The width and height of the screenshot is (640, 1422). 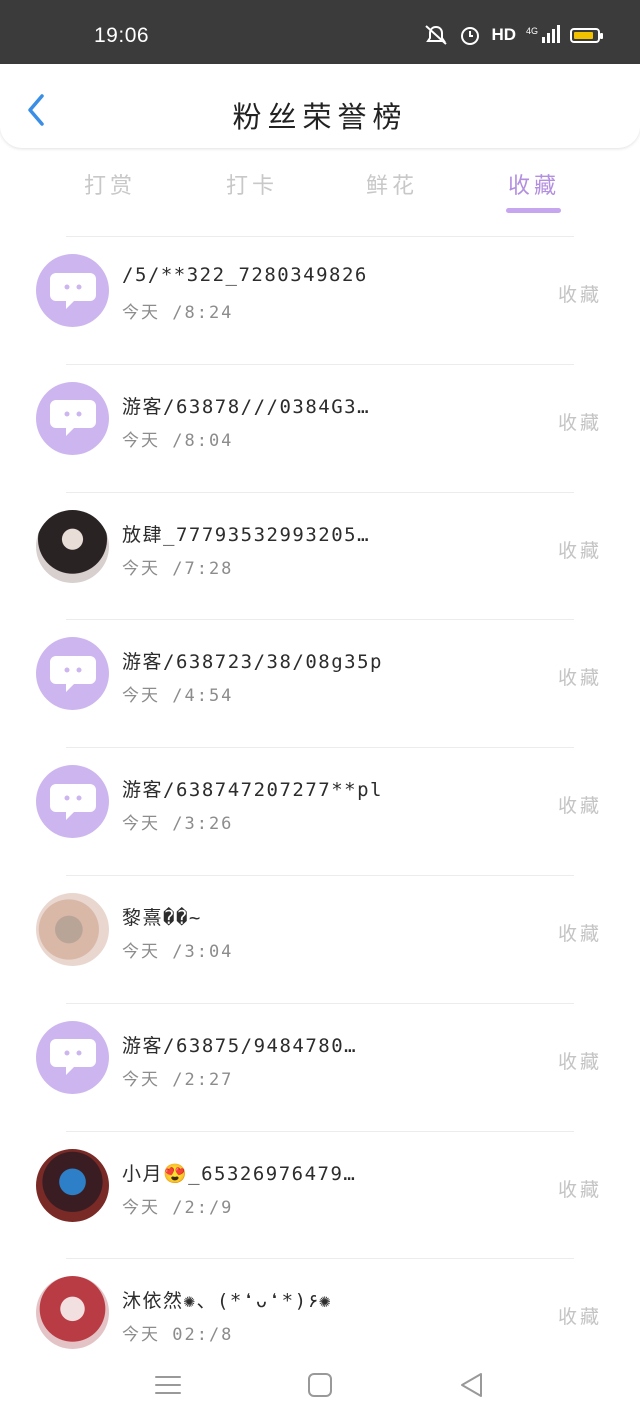 What do you see at coordinates (320, 555) in the screenshot?
I see `list-item: 放肆_77793532993205… 今天 /7:28 收藏` at bounding box center [320, 555].